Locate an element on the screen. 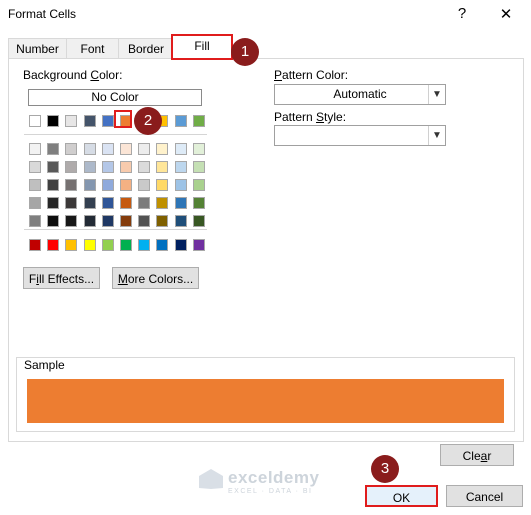 The width and height of the screenshot is (531, 515). sample-label: Sample is located at coordinates (44, 365).